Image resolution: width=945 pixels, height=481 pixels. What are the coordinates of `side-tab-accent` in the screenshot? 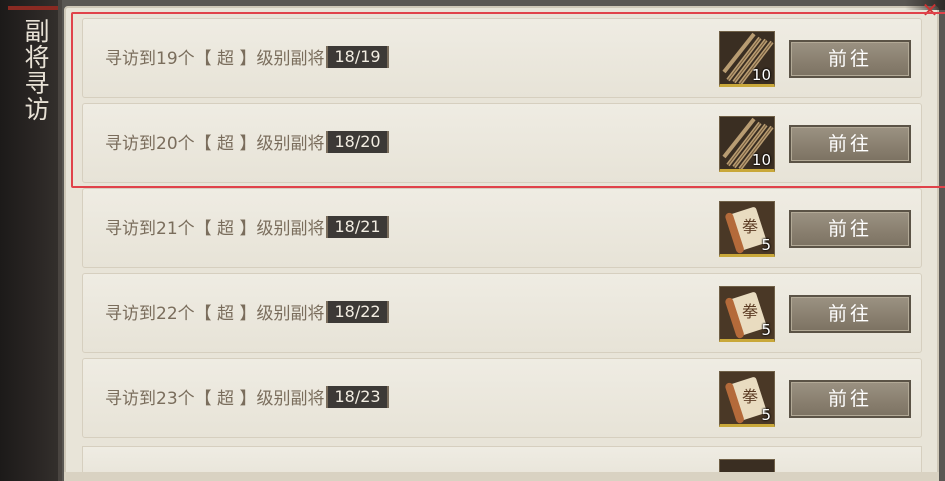 It's located at (33, 8).